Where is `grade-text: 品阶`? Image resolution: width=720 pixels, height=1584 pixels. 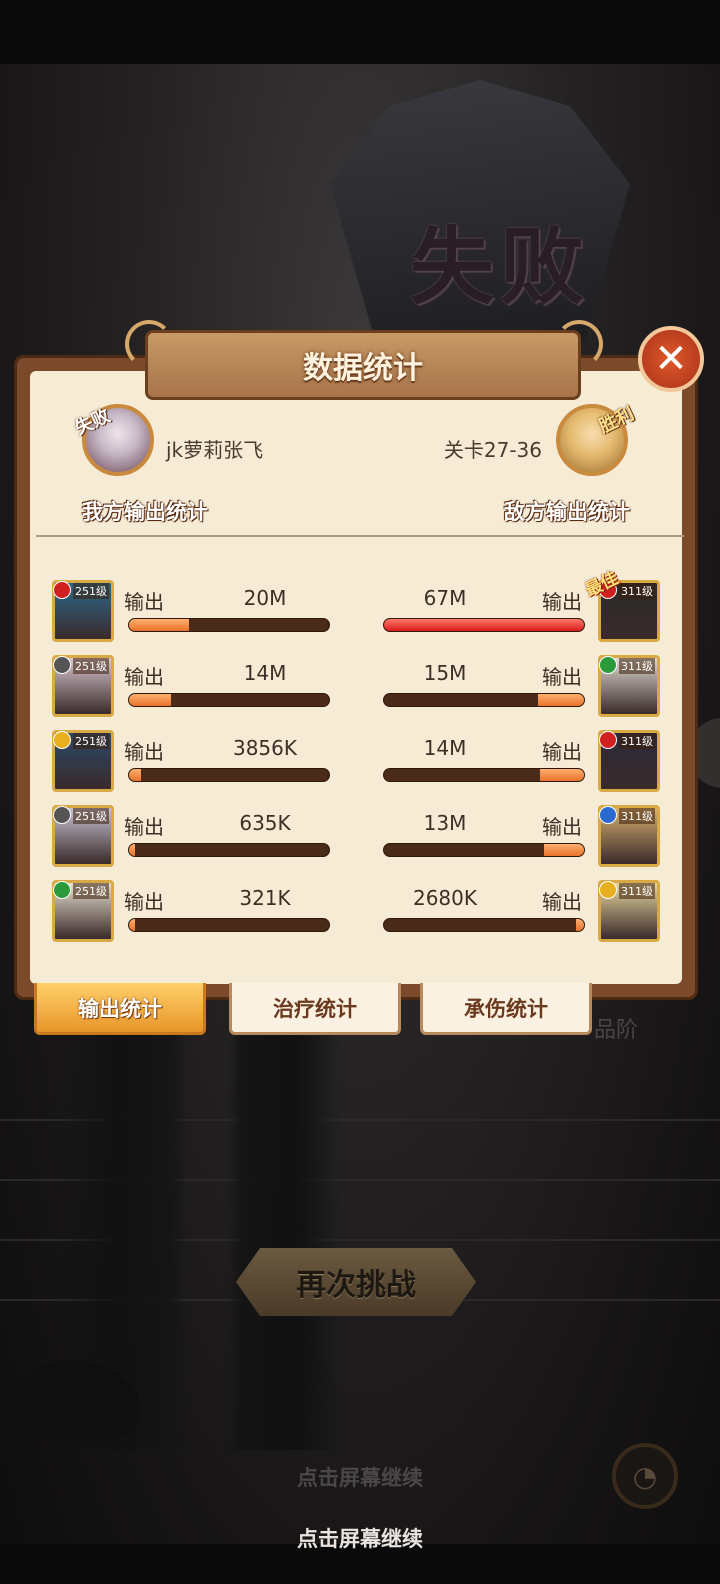 grade-text: 品阶 is located at coordinates (616, 1030).